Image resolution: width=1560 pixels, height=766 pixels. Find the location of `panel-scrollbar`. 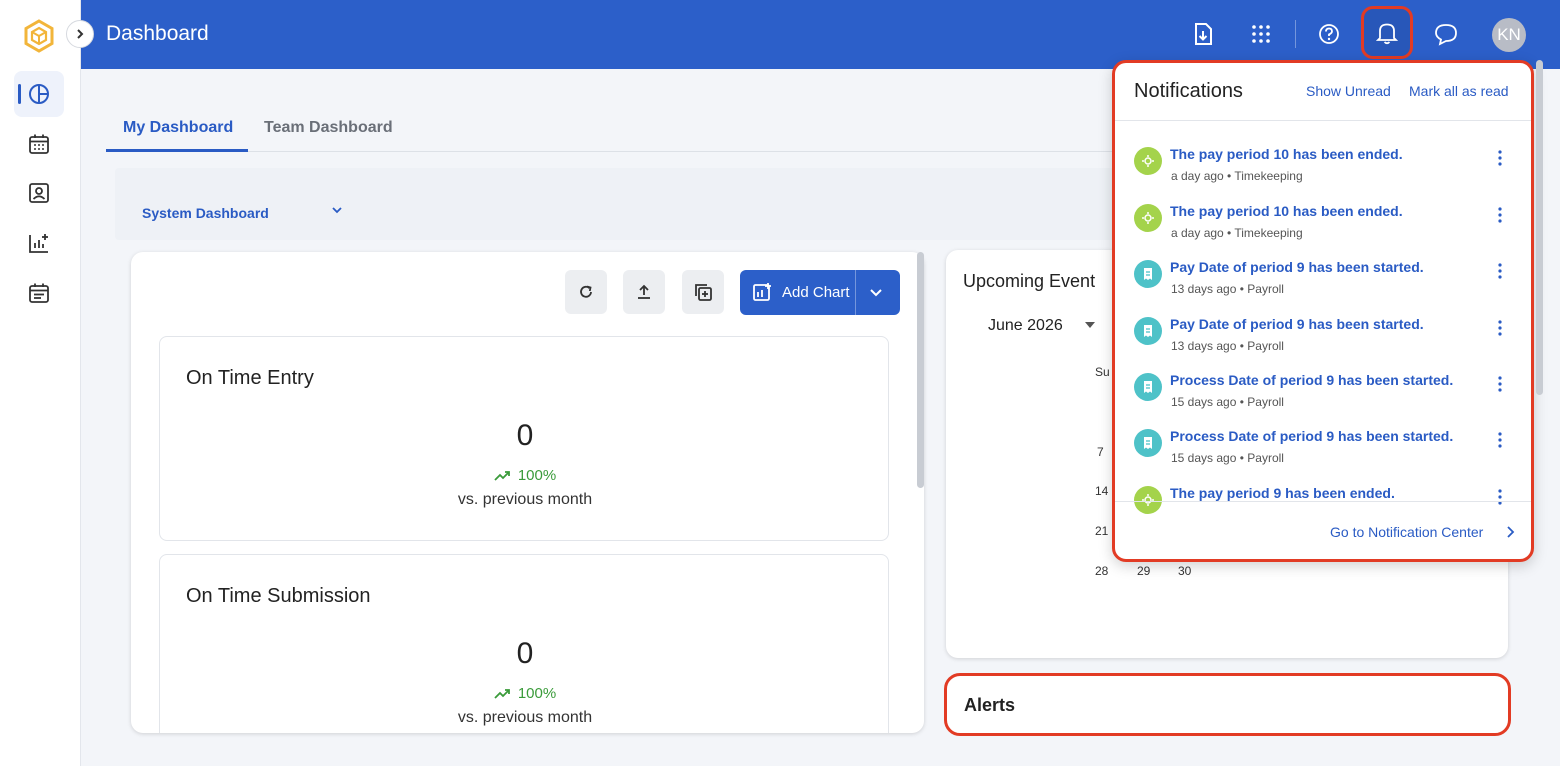

panel-scrollbar is located at coordinates (920, 370).